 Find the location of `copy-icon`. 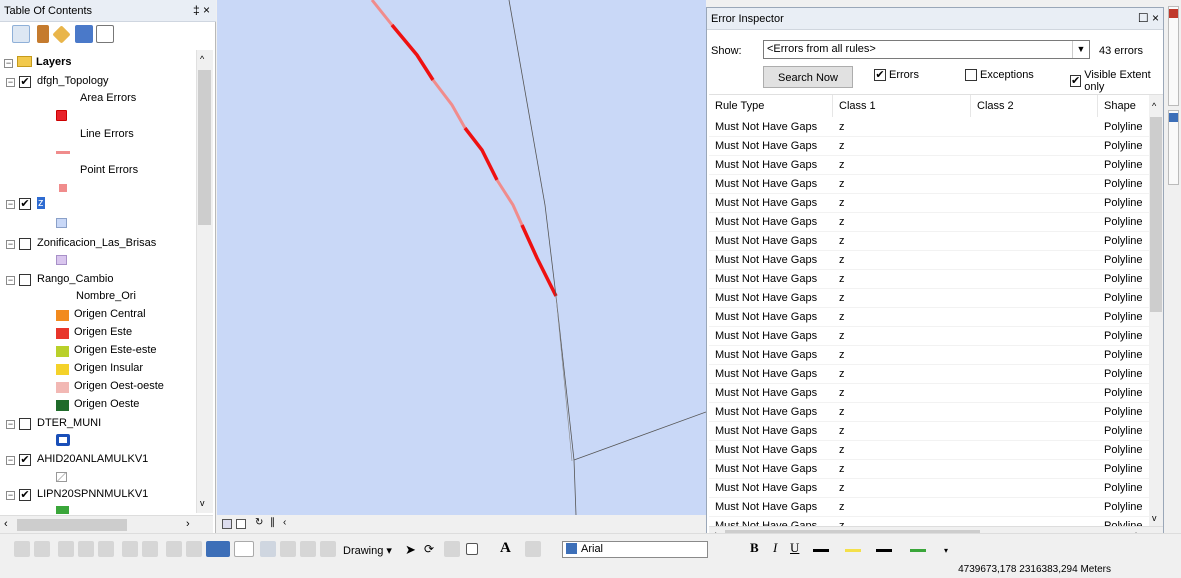

copy-icon is located at coordinates (288, 549).